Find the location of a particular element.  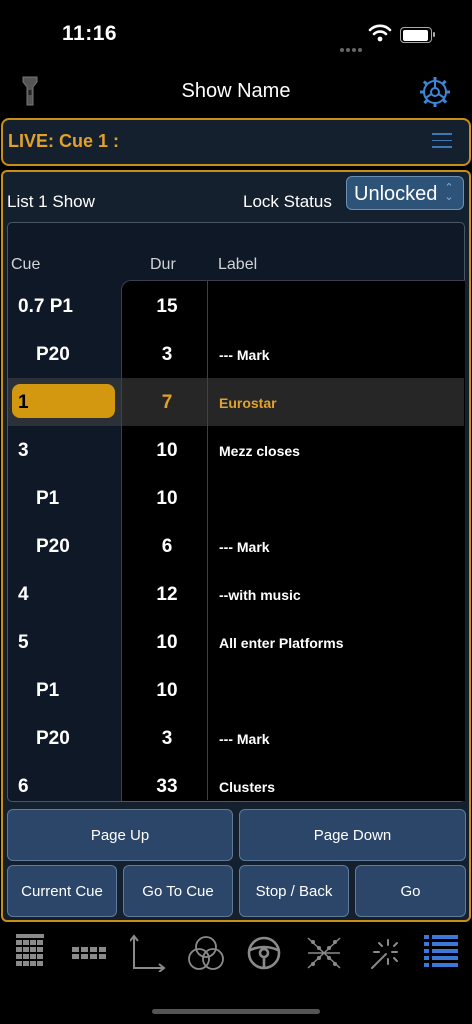

table-row: P20 6 --- Mark is located at coordinates (236, 546).